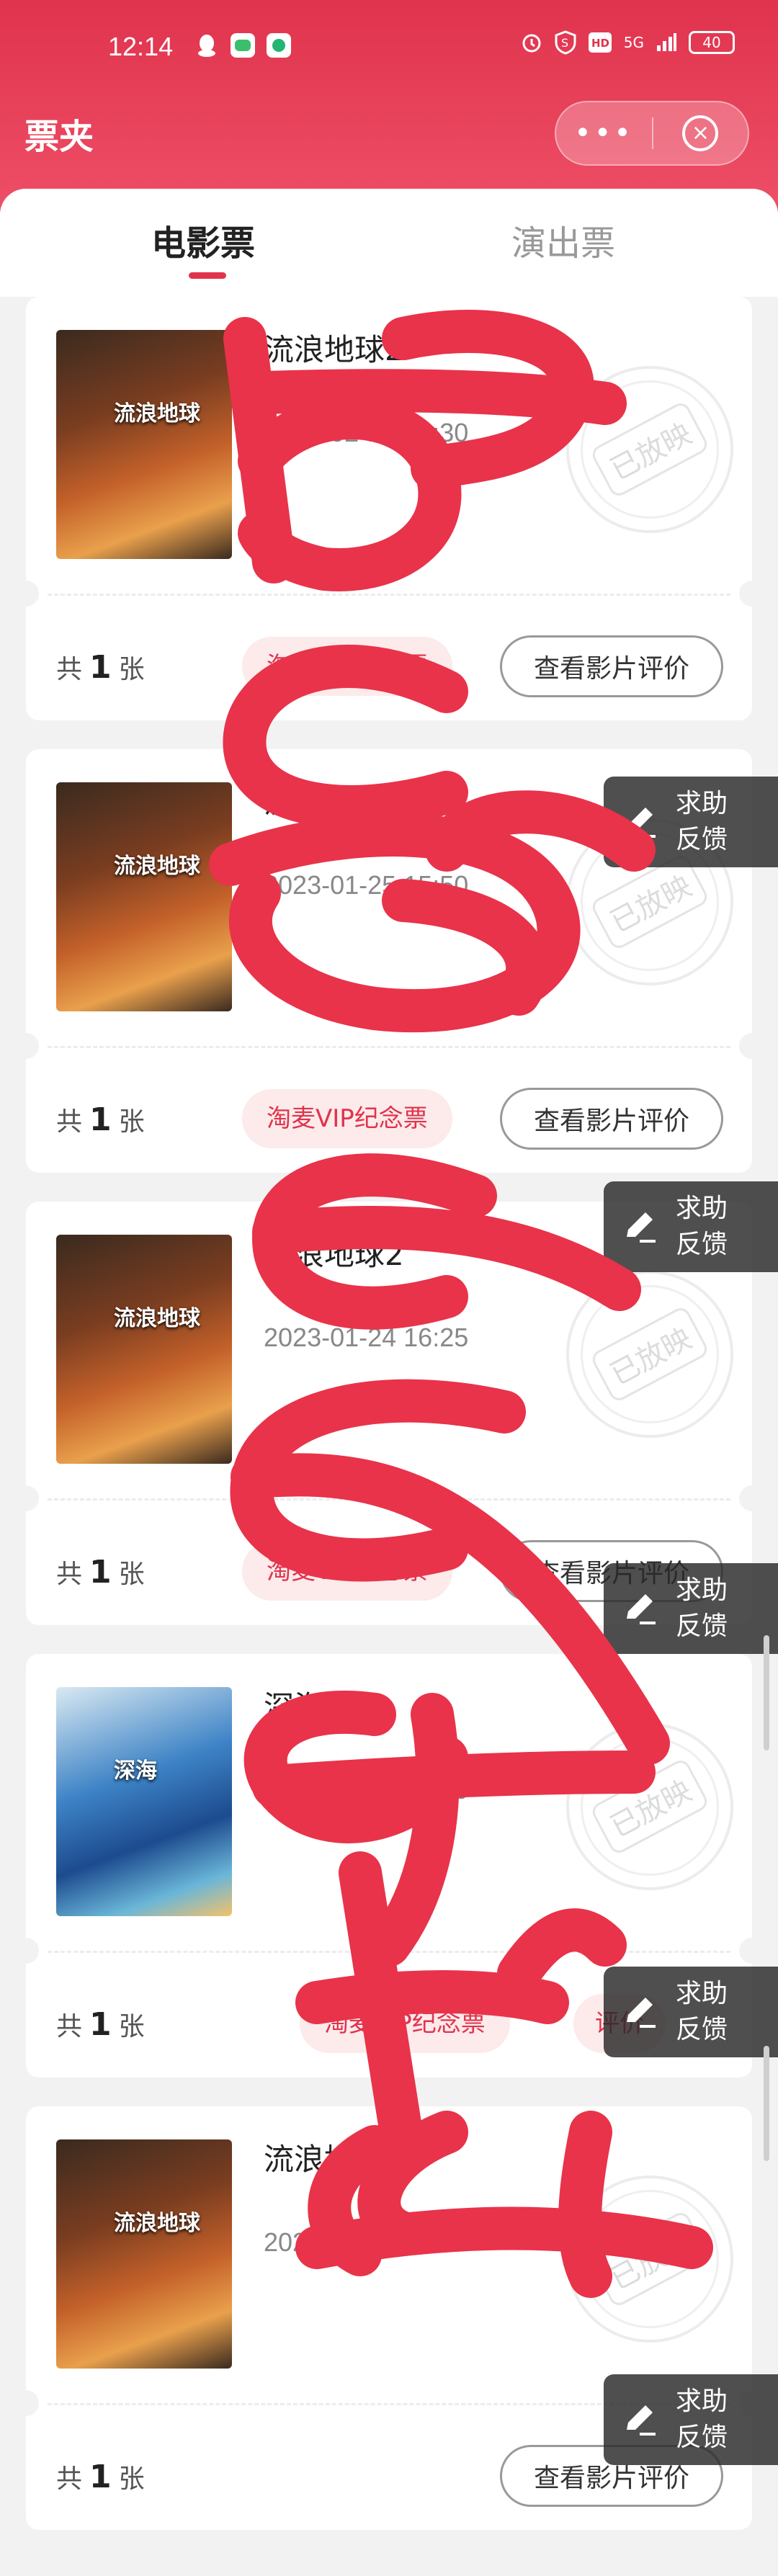  What do you see at coordinates (666, 42) in the screenshot?
I see `signal-icon` at bounding box center [666, 42].